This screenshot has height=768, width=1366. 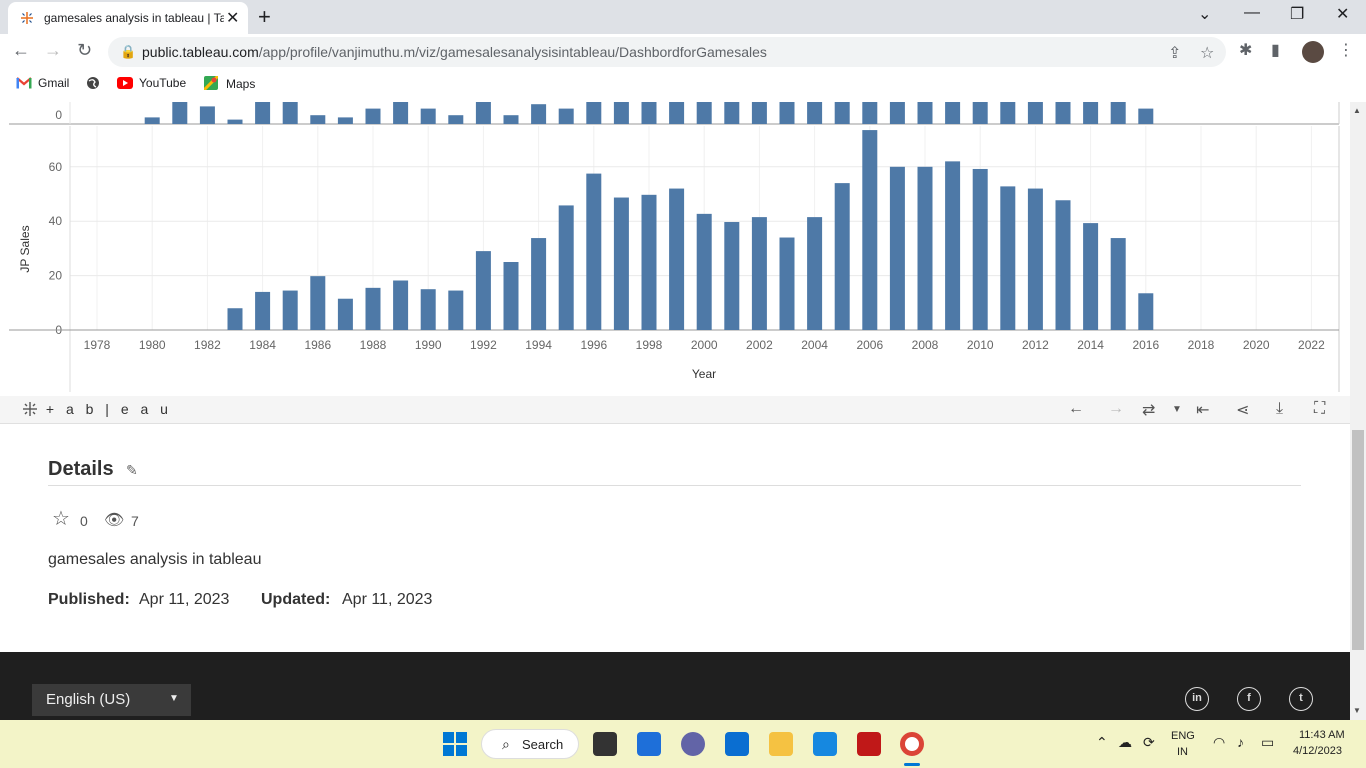 I want to click on menu-icon: ⋮, so click(x=1346, y=50).